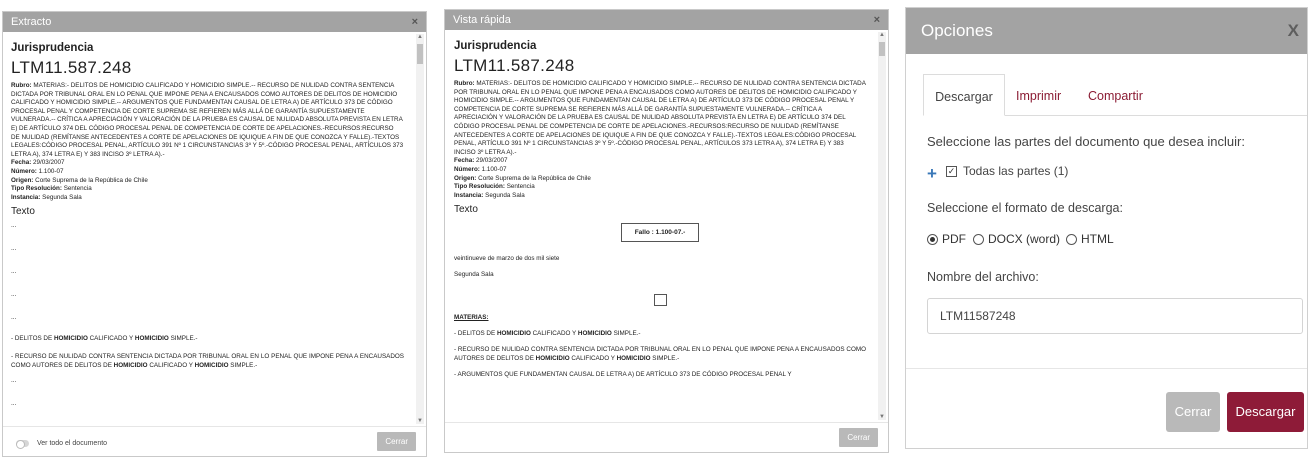 The image size is (1309, 459). What do you see at coordinates (1016, 171) in the screenshot?
I see `all-parts-label: Todas las partes (1)` at bounding box center [1016, 171].